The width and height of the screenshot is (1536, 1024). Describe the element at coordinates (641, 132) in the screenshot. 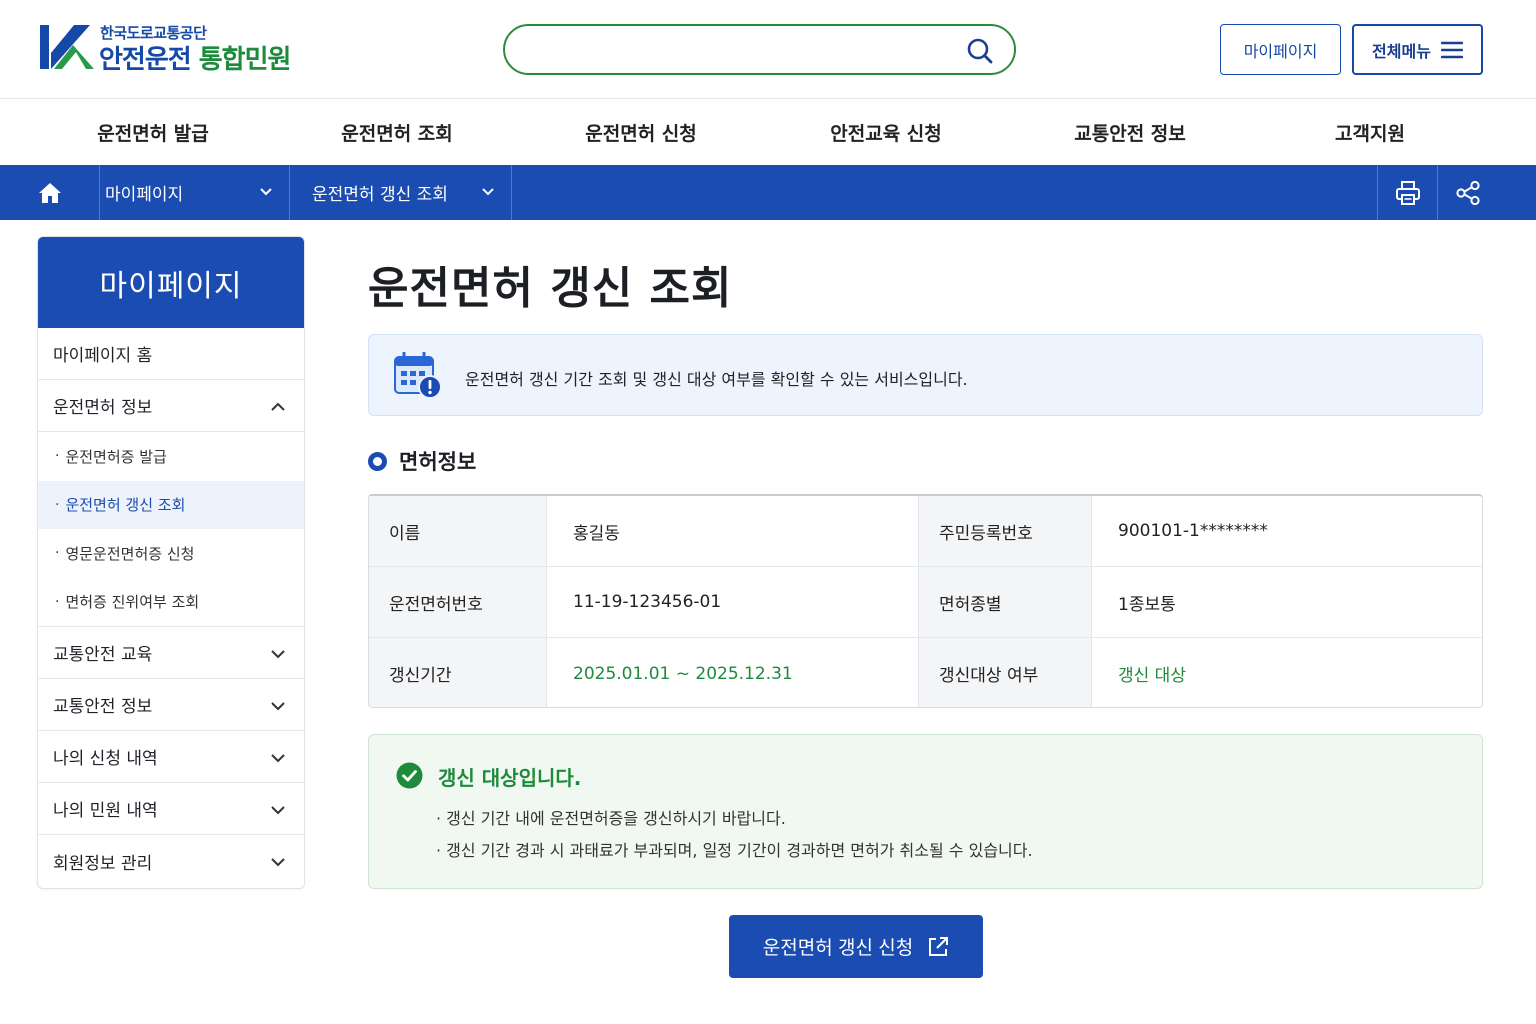

I see `gnb-item-license-apply: 운전면허 신청` at that location.